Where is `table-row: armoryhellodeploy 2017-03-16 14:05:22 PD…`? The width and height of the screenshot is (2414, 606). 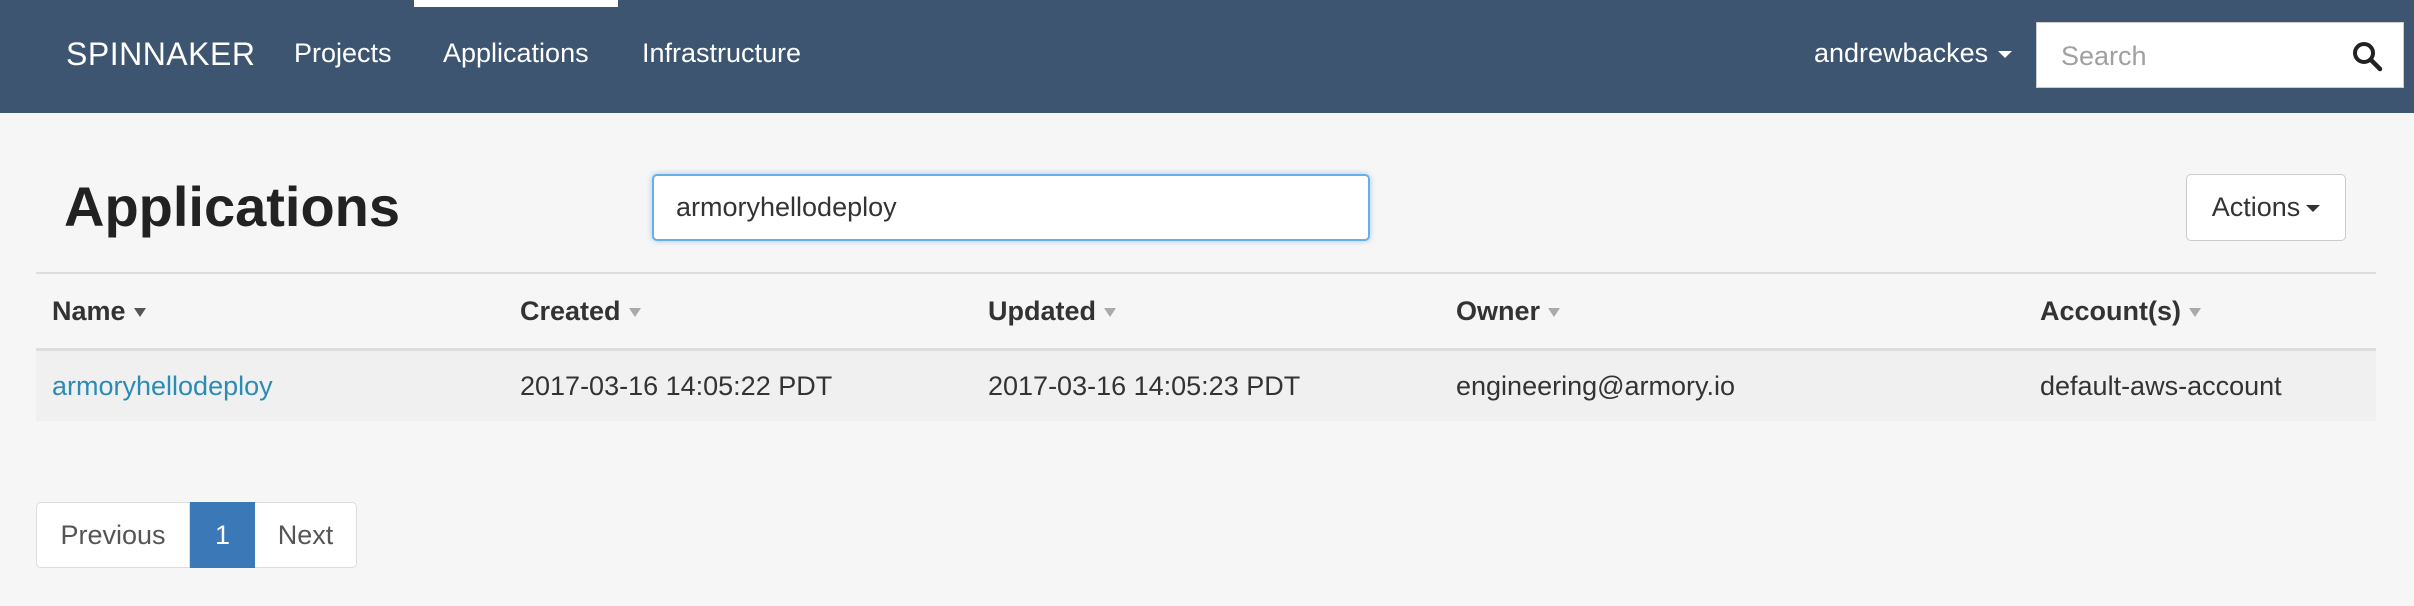 table-row: armoryhellodeploy 2017-03-16 14:05:22 PD… is located at coordinates (1206, 386).